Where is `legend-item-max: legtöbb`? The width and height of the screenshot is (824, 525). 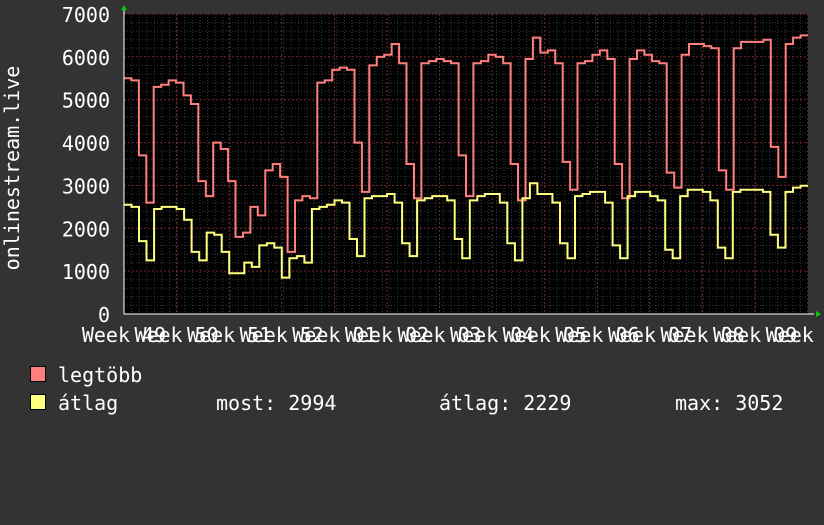 legend-item-max: legtöbb is located at coordinates (86, 375).